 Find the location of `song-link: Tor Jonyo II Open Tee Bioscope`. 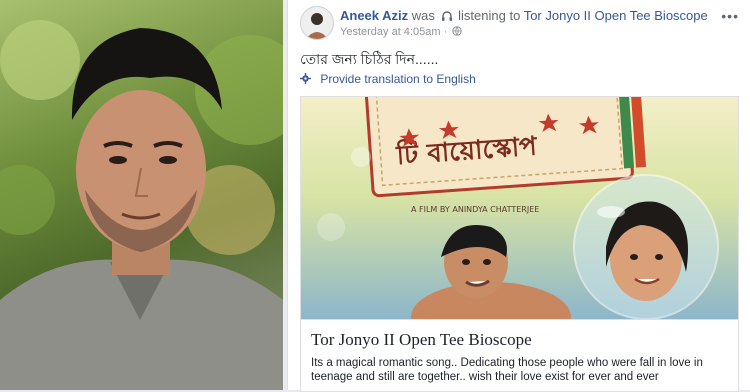

song-link: Tor Jonyo II Open Tee Bioscope is located at coordinates (616, 15).